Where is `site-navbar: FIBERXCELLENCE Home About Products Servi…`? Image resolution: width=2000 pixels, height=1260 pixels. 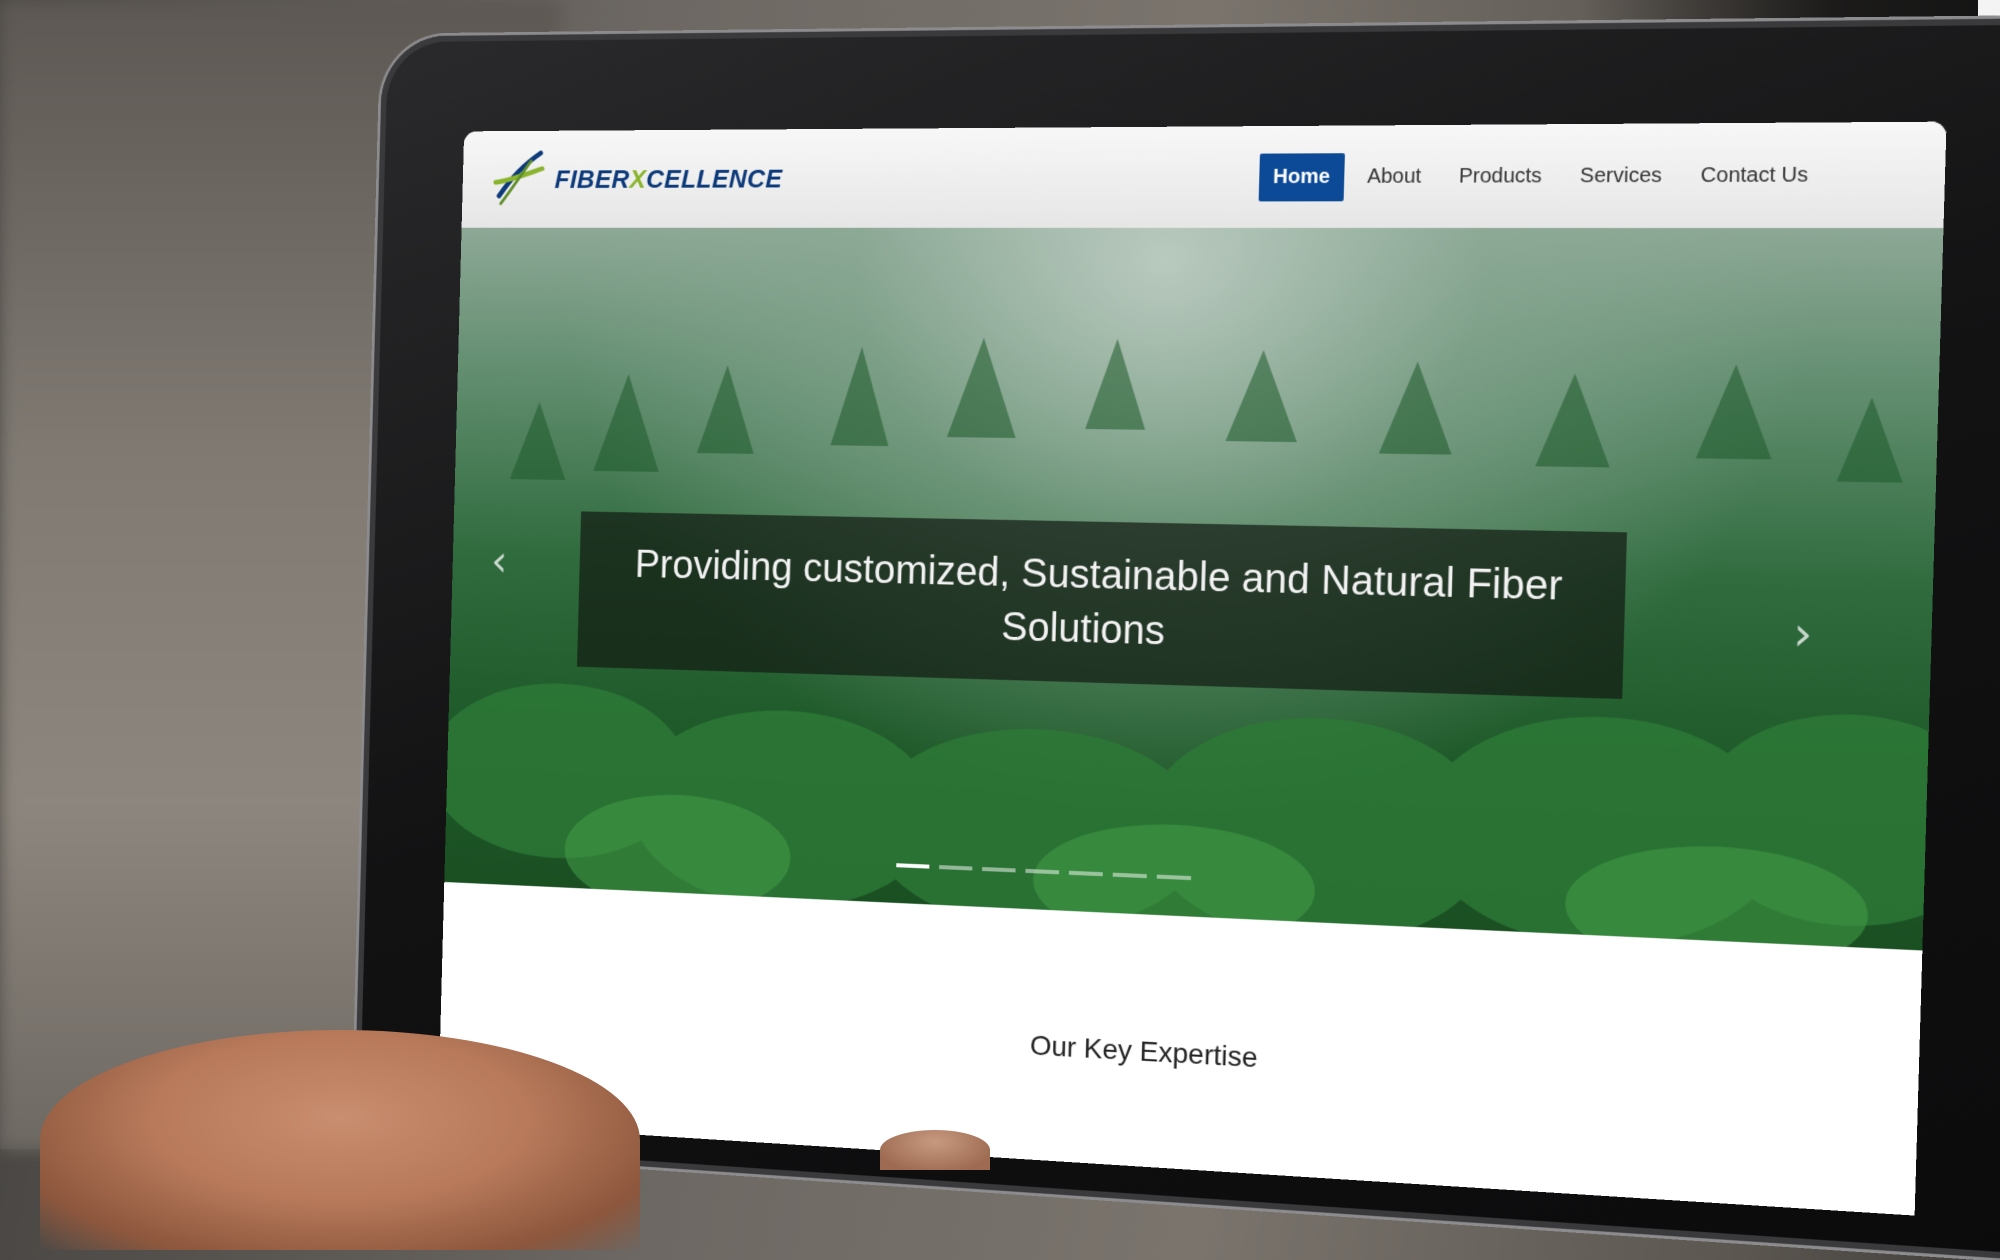
site-navbar: FIBERXCELLENCE Home About Products Servi… is located at coordinates (1204, 175).